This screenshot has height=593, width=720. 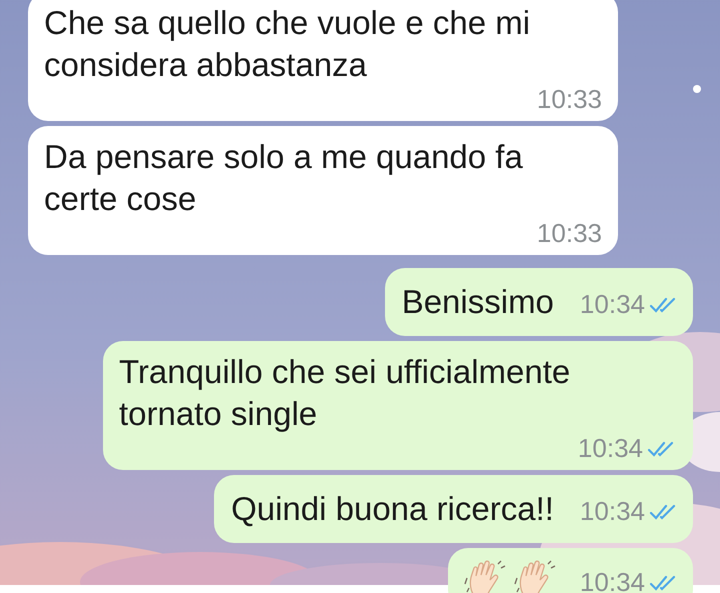 What do you see at coordinates (288, 44) in the screenshot?
I see `message-text: Che sa quello che vuole e che mi considera abbastanza` at bounding box center [288, 44].